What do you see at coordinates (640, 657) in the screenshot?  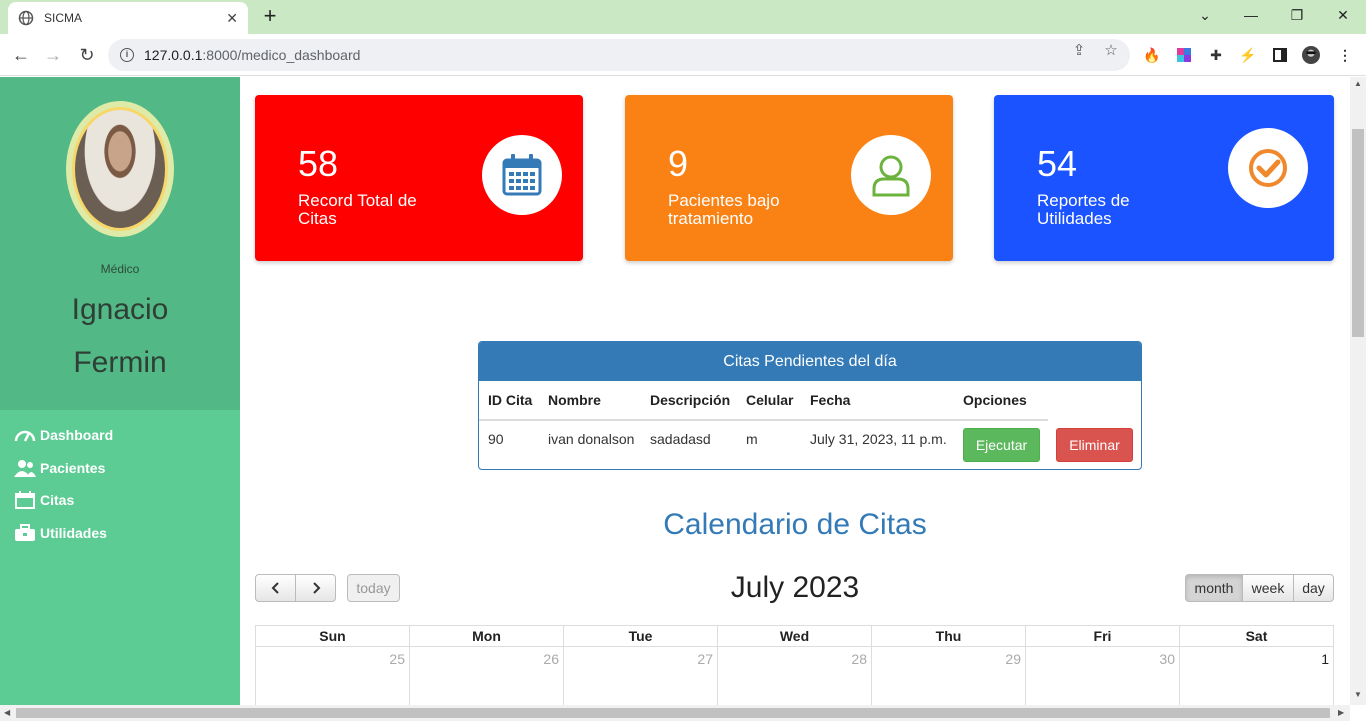 I see `calendar-day-cell: 27` at bounding box center [640, 657].